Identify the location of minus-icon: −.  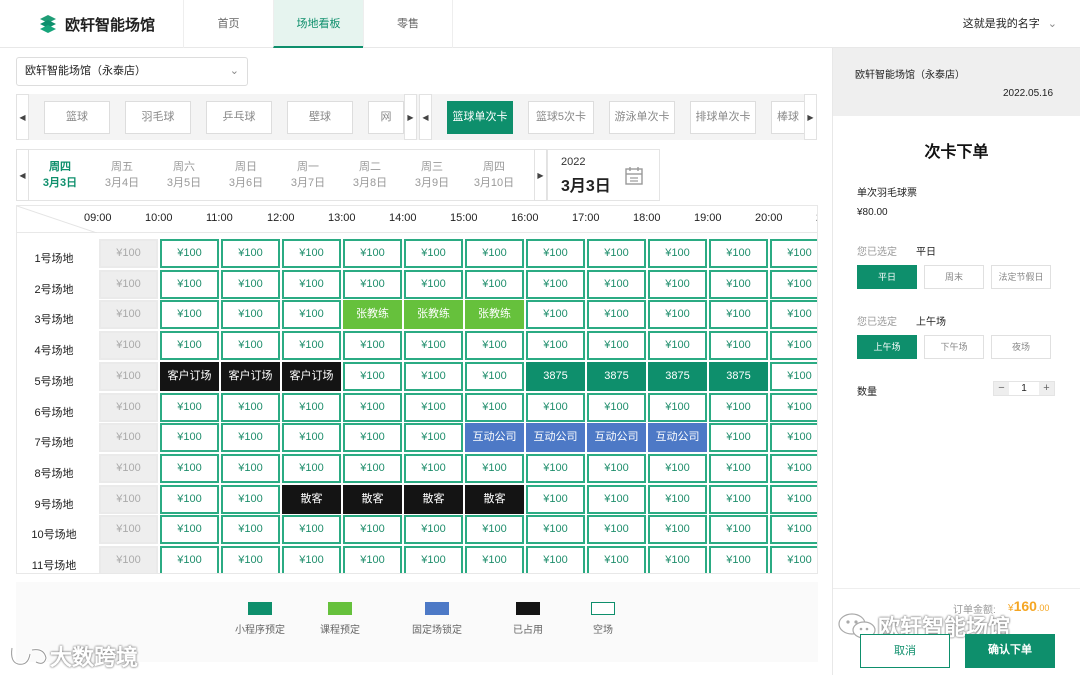
(1001, 388).